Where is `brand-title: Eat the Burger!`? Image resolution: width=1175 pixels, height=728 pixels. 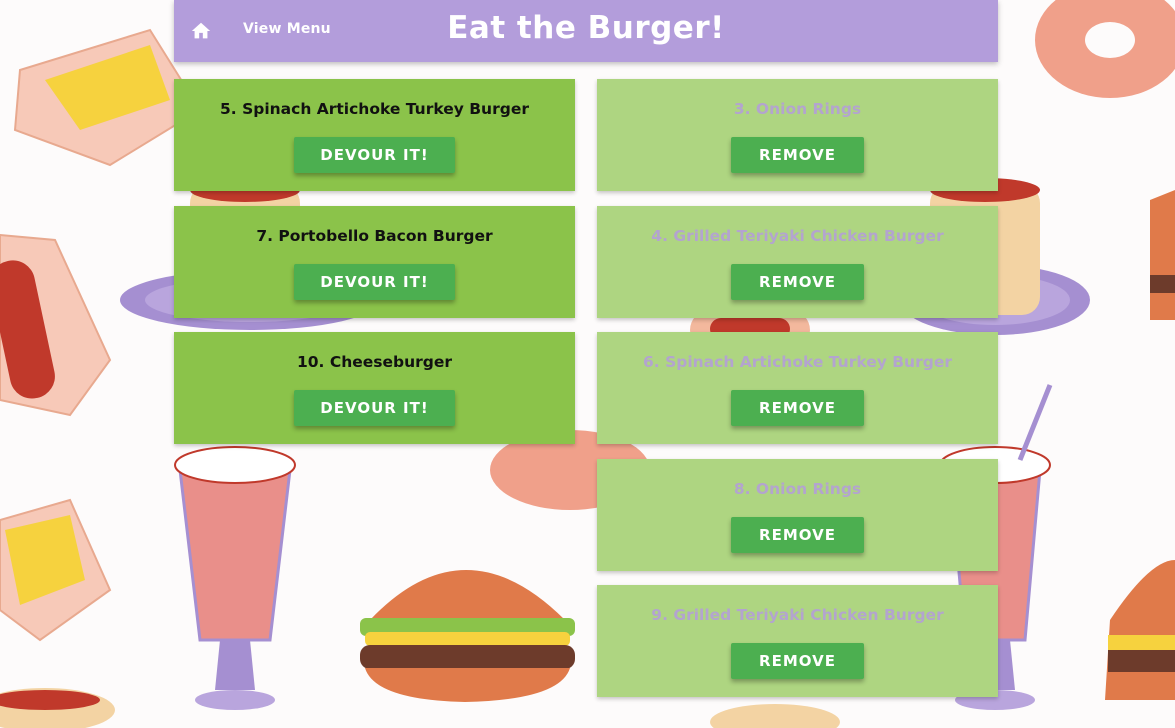
brand-title: Eat the Burger! is located at coordinates (586, 28).